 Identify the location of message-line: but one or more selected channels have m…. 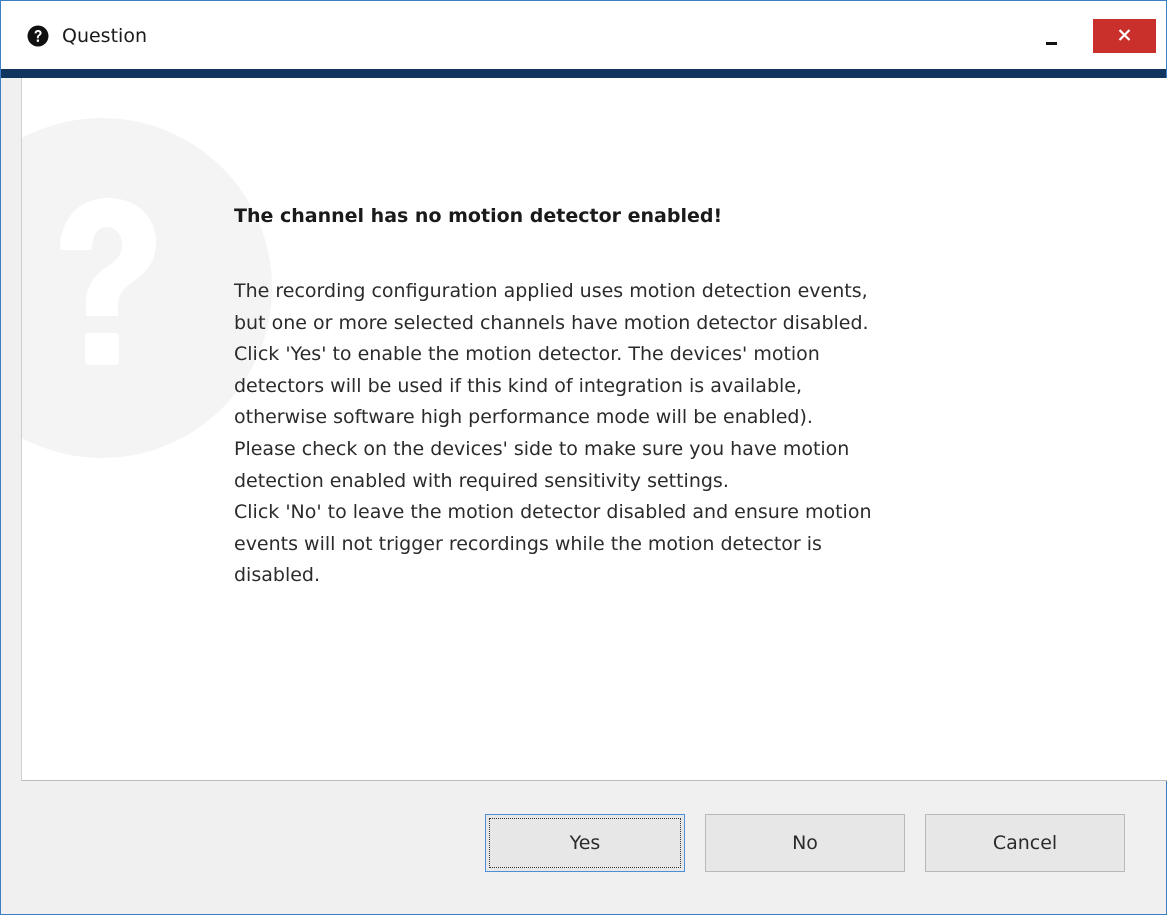
(551, 322).